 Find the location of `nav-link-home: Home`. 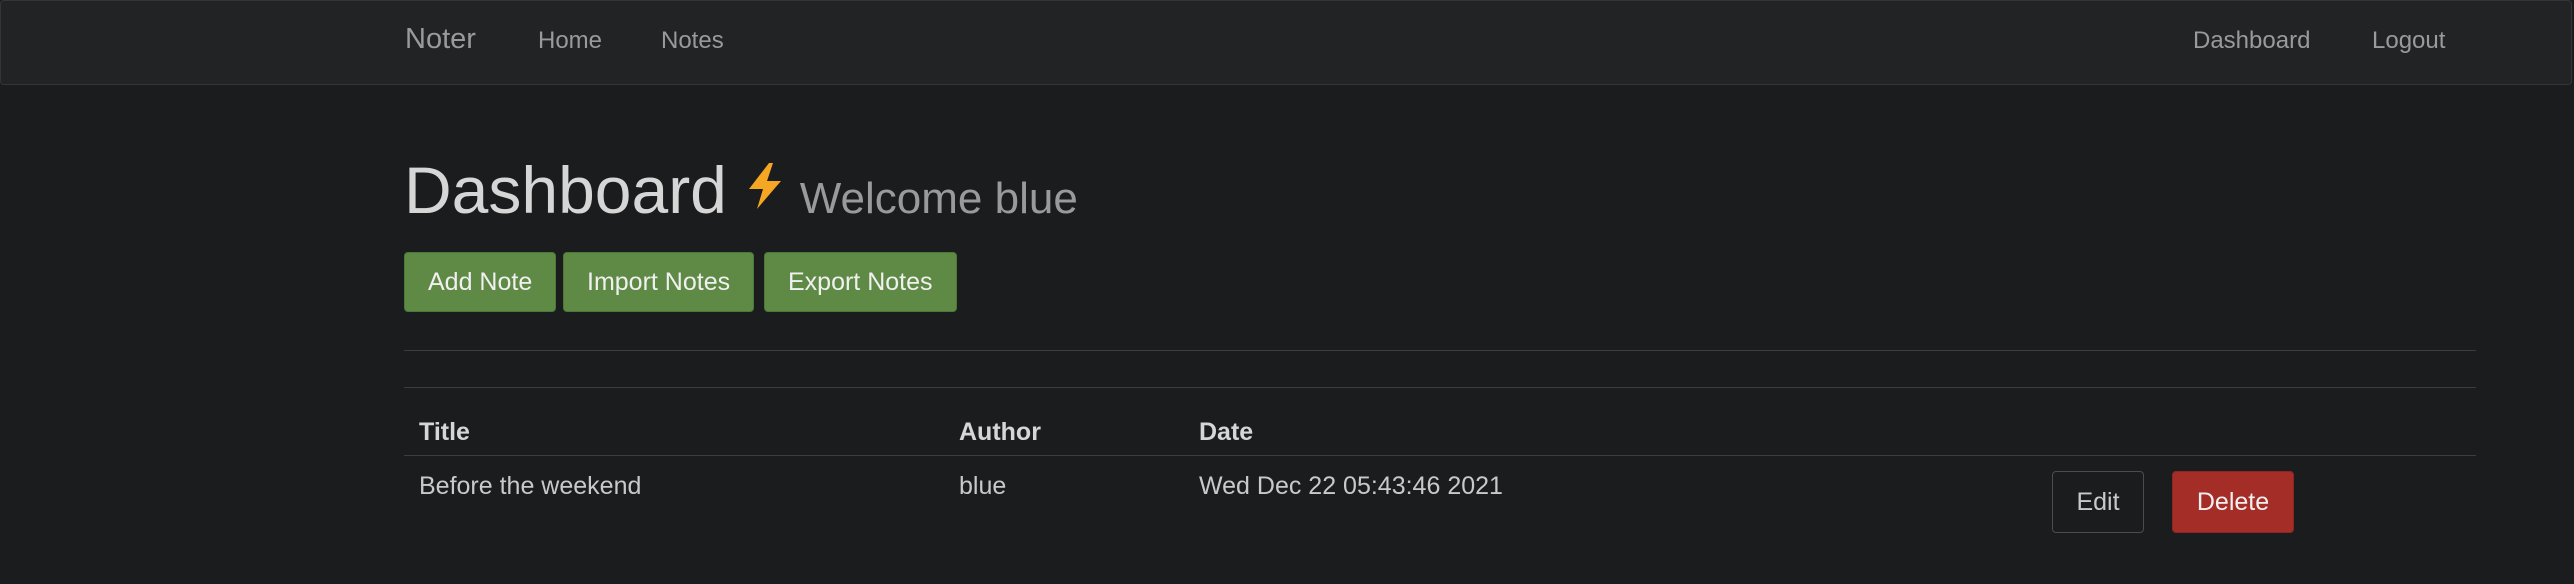

nav-link-home: Home is located at coordinates (570, 41).